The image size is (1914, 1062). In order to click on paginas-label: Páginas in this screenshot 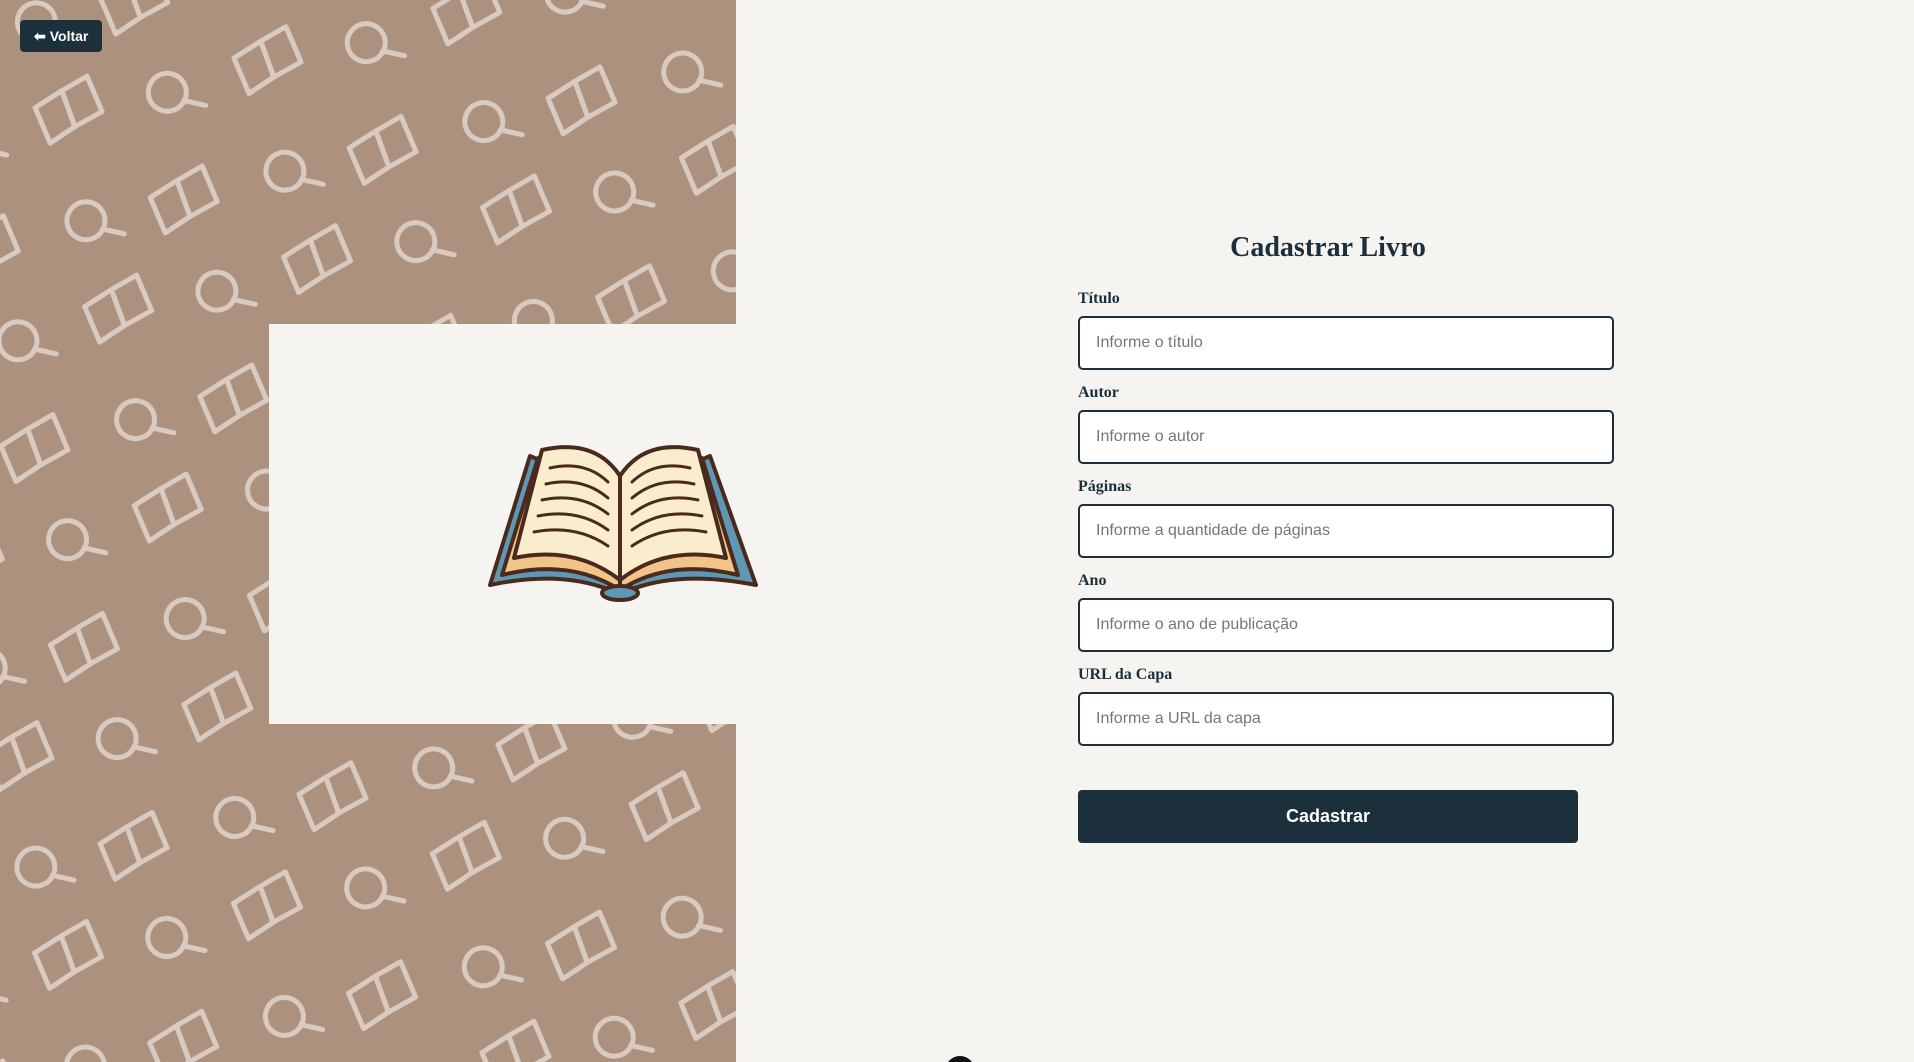, I will do `click(1105, 486)`.